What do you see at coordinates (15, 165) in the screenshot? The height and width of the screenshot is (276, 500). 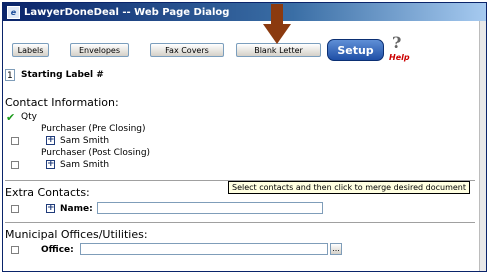 I see `contact-checkbox-post` at bounding box center [15, 165].